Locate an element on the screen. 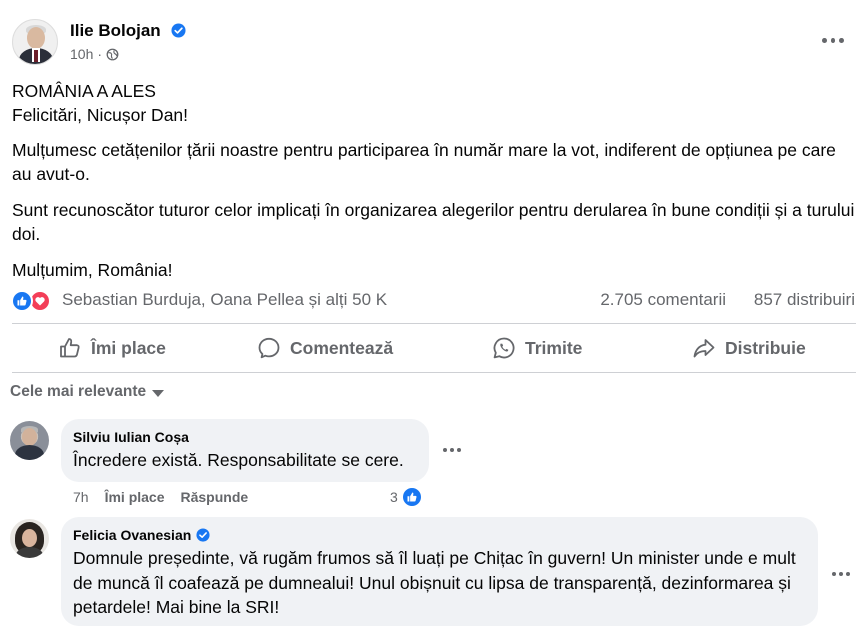 The image size is (868, 626). globe-icon is located at coordinates (112, 54).